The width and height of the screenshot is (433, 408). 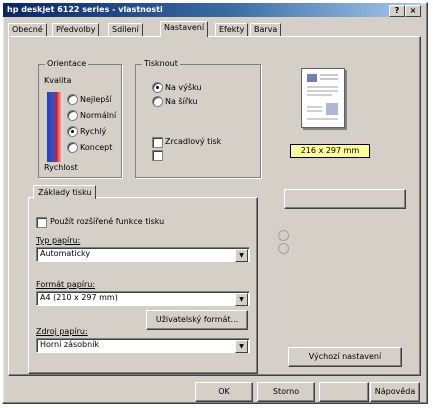 I want to click on apply-button, so click(x=344, y=392).